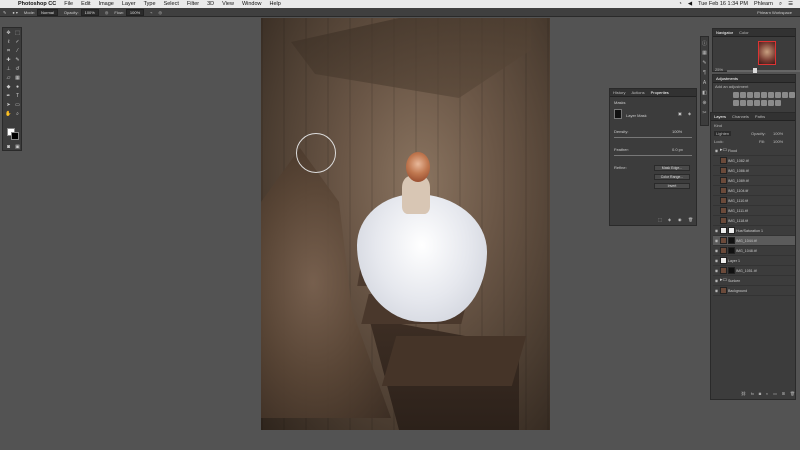 The width and height of the screenshot is (800, 450). What do you see at coordinates (736, 102) in the screenshot?
I see `channel-mixer-icon` at bounding box center [736, 102].